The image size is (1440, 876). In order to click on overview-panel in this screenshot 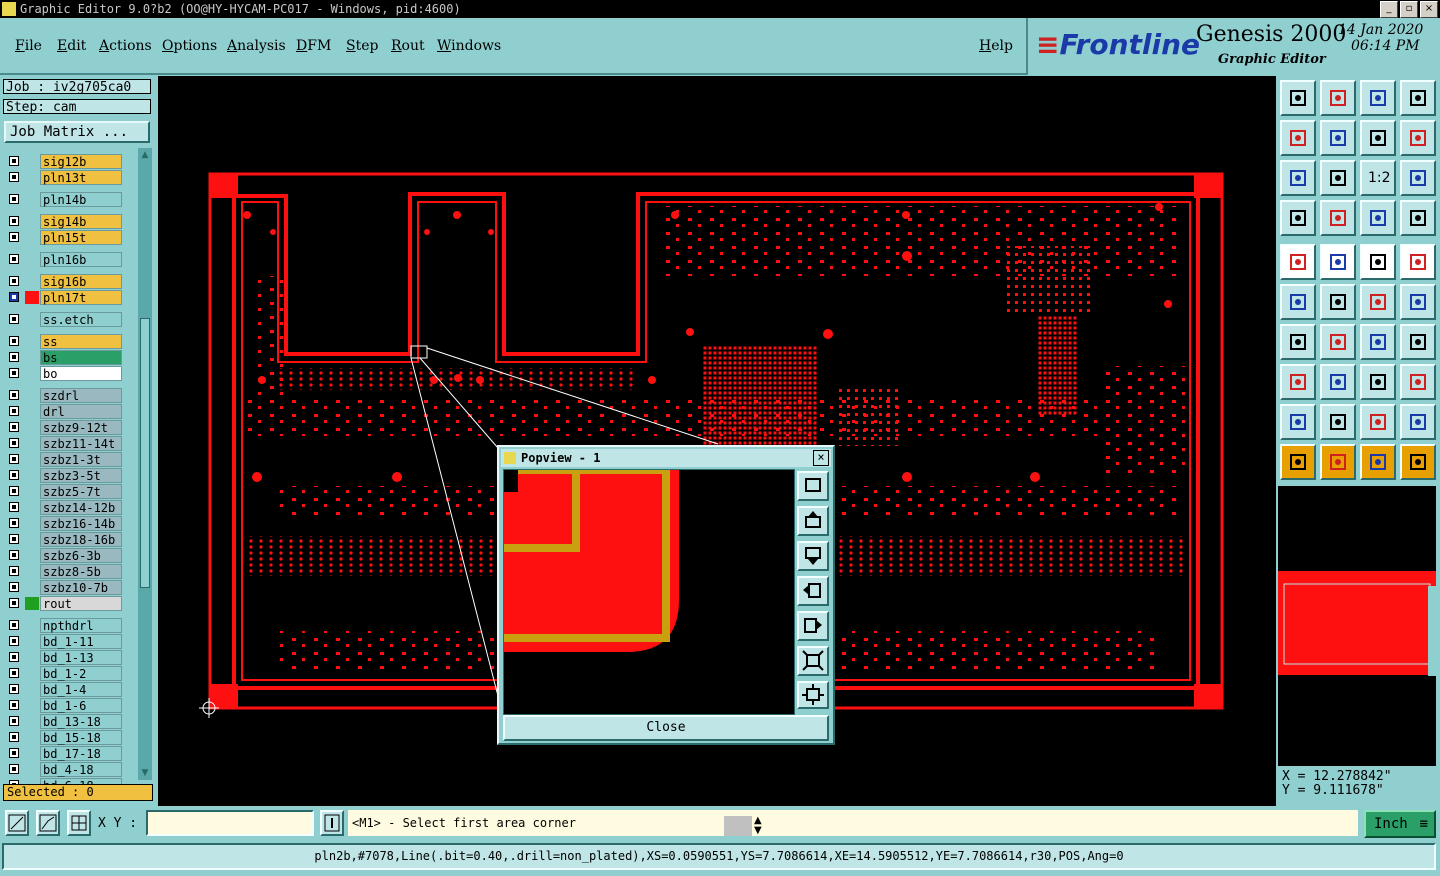, I will do `click(1357, 626)`.